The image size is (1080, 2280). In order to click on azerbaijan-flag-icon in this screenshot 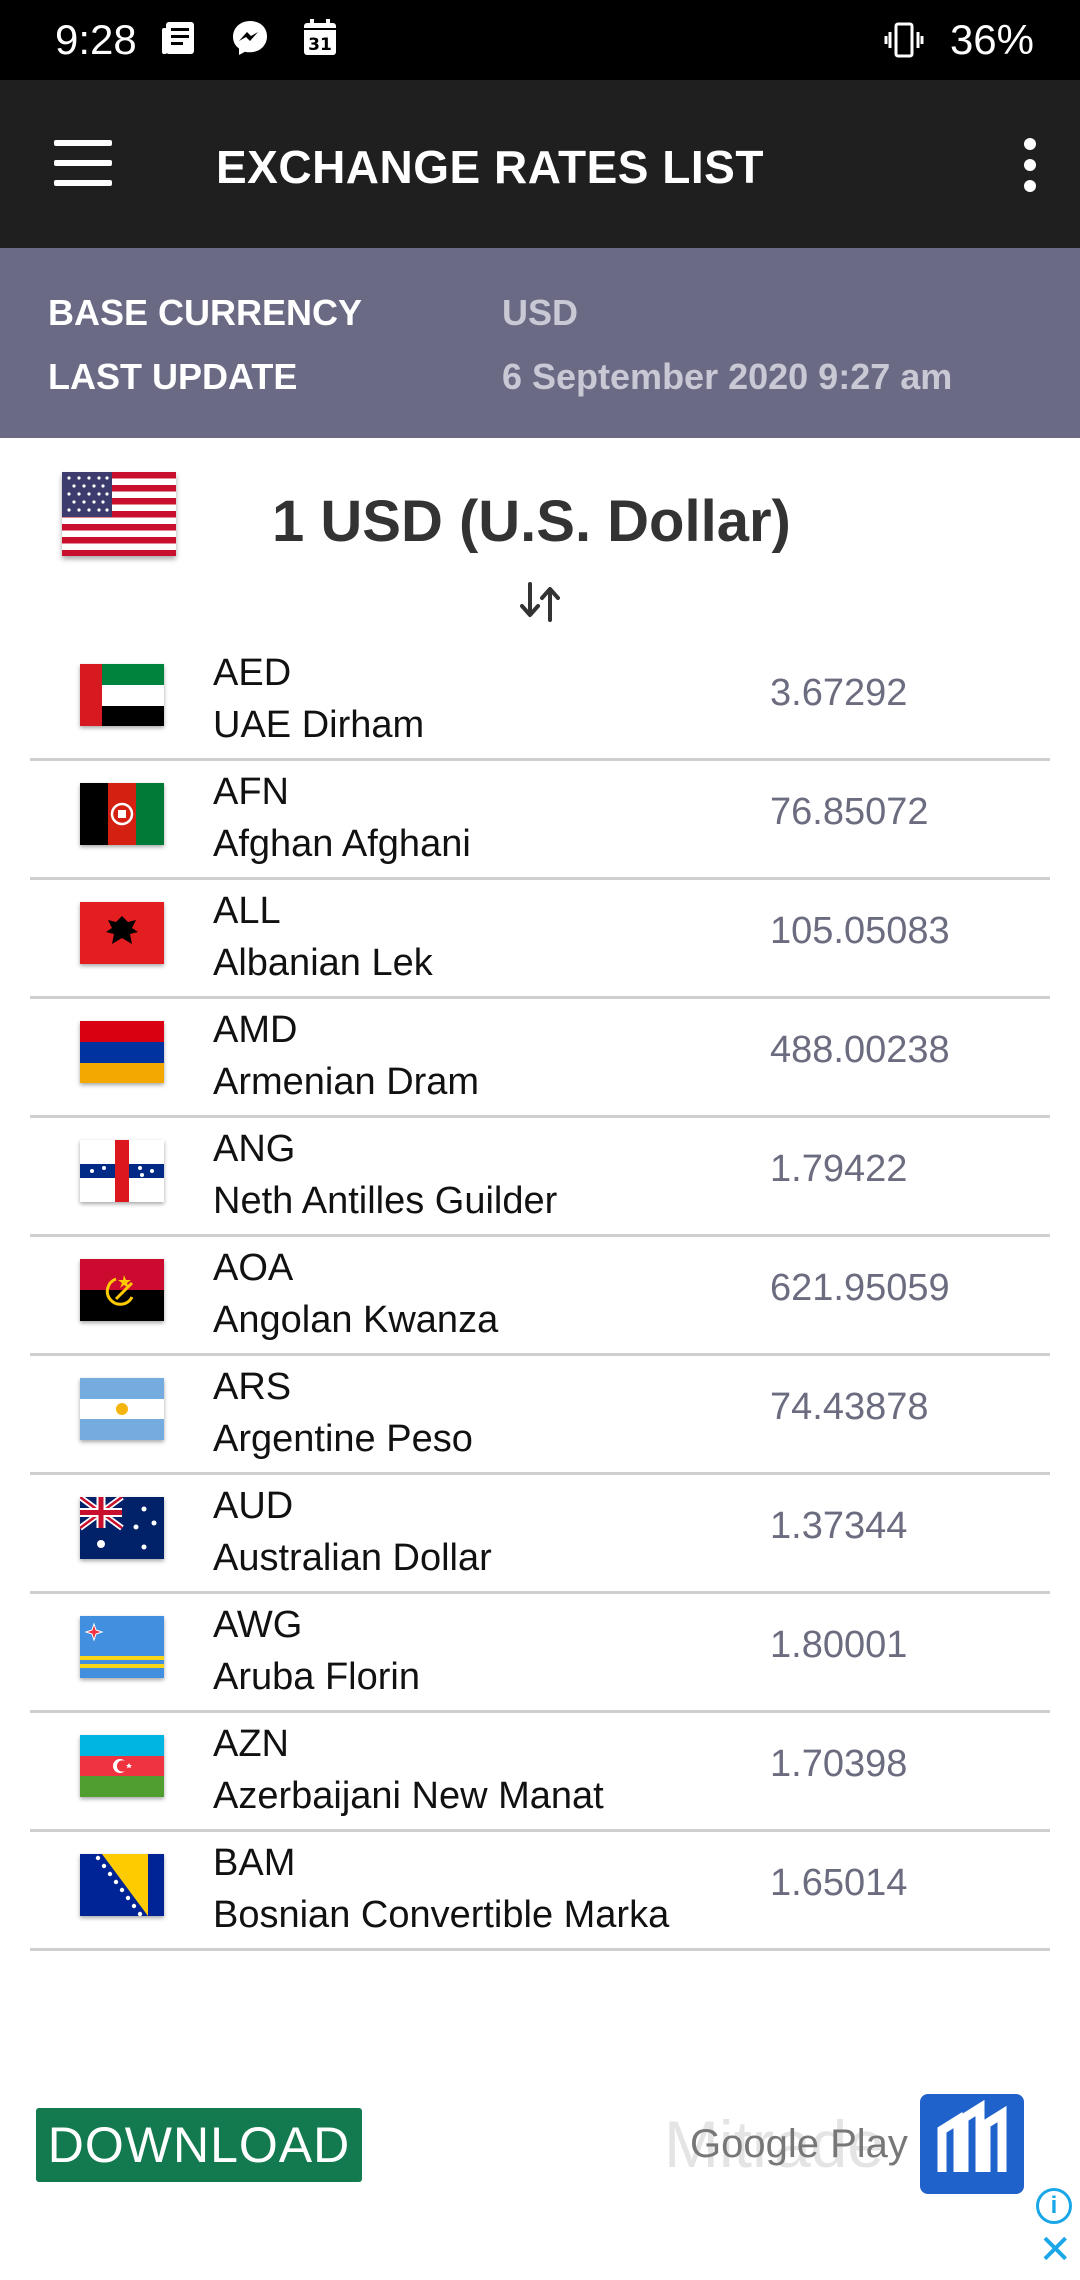, I will do `click(122, 1766)`.